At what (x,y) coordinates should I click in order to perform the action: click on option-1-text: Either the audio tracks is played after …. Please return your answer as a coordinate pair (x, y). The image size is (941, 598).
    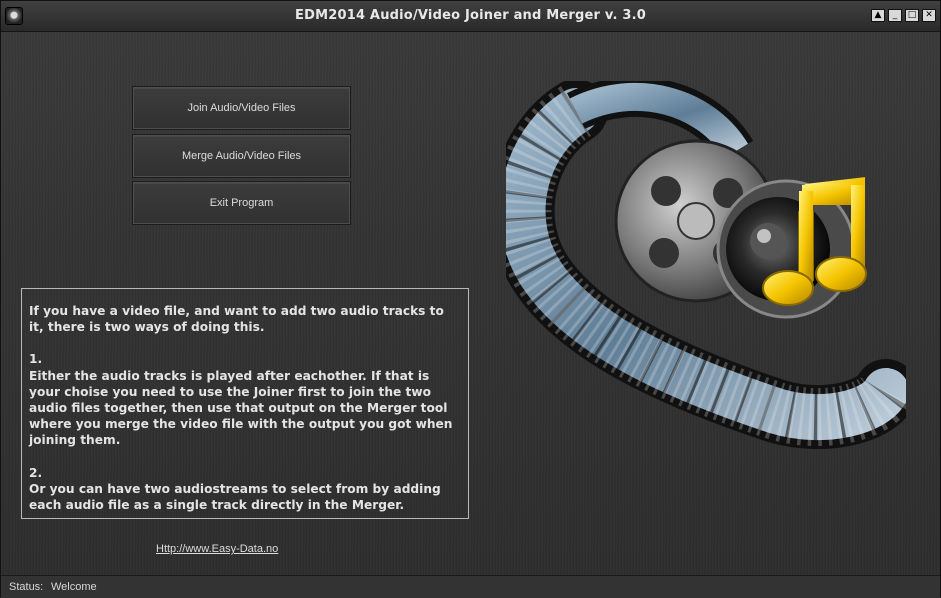
    Looking at the image, I should click on (241, 408).